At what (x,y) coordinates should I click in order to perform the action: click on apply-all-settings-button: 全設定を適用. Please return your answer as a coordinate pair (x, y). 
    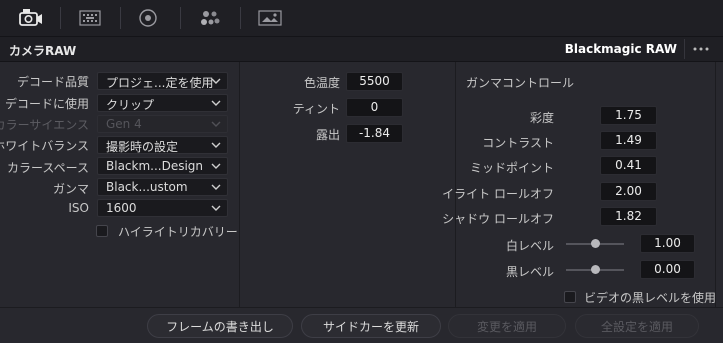
    Looking at the image, I should click on (637, 326).